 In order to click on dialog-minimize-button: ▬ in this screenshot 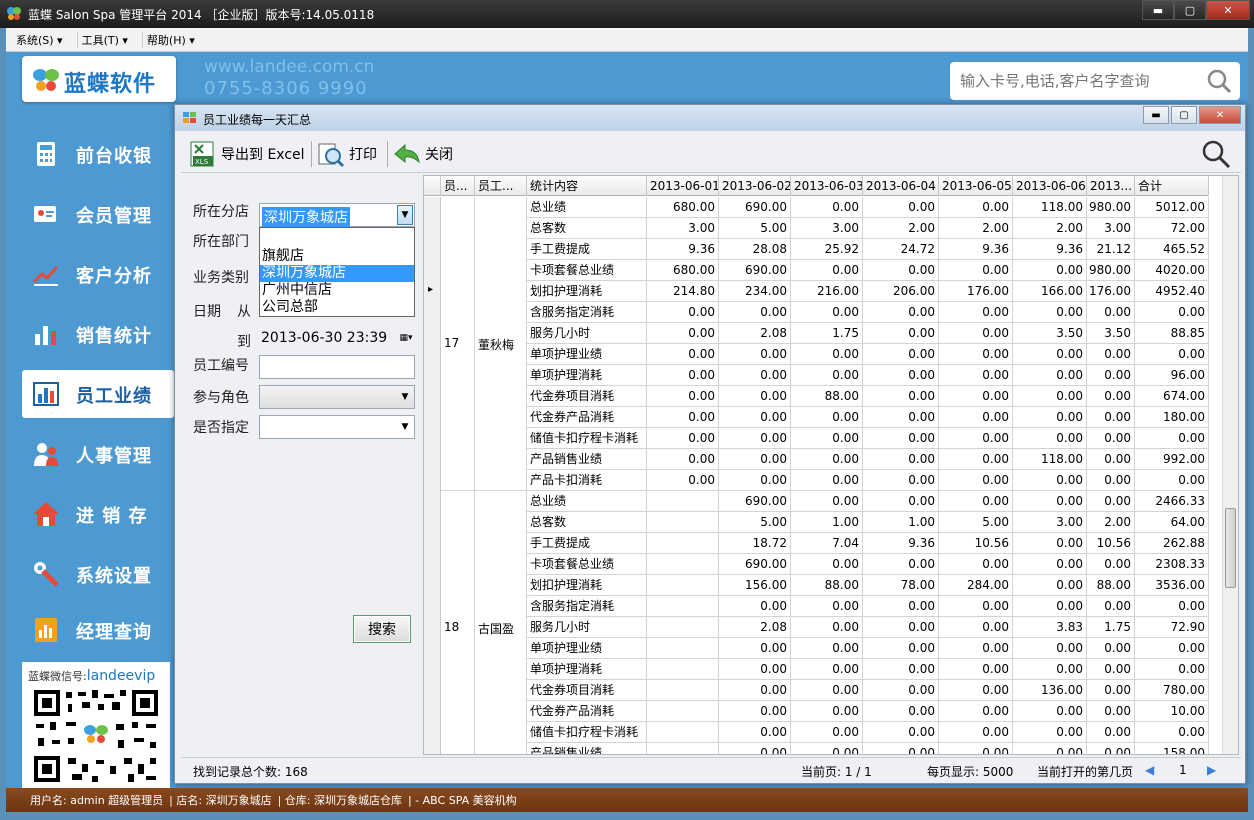, I will do `click(1156, 115)`.